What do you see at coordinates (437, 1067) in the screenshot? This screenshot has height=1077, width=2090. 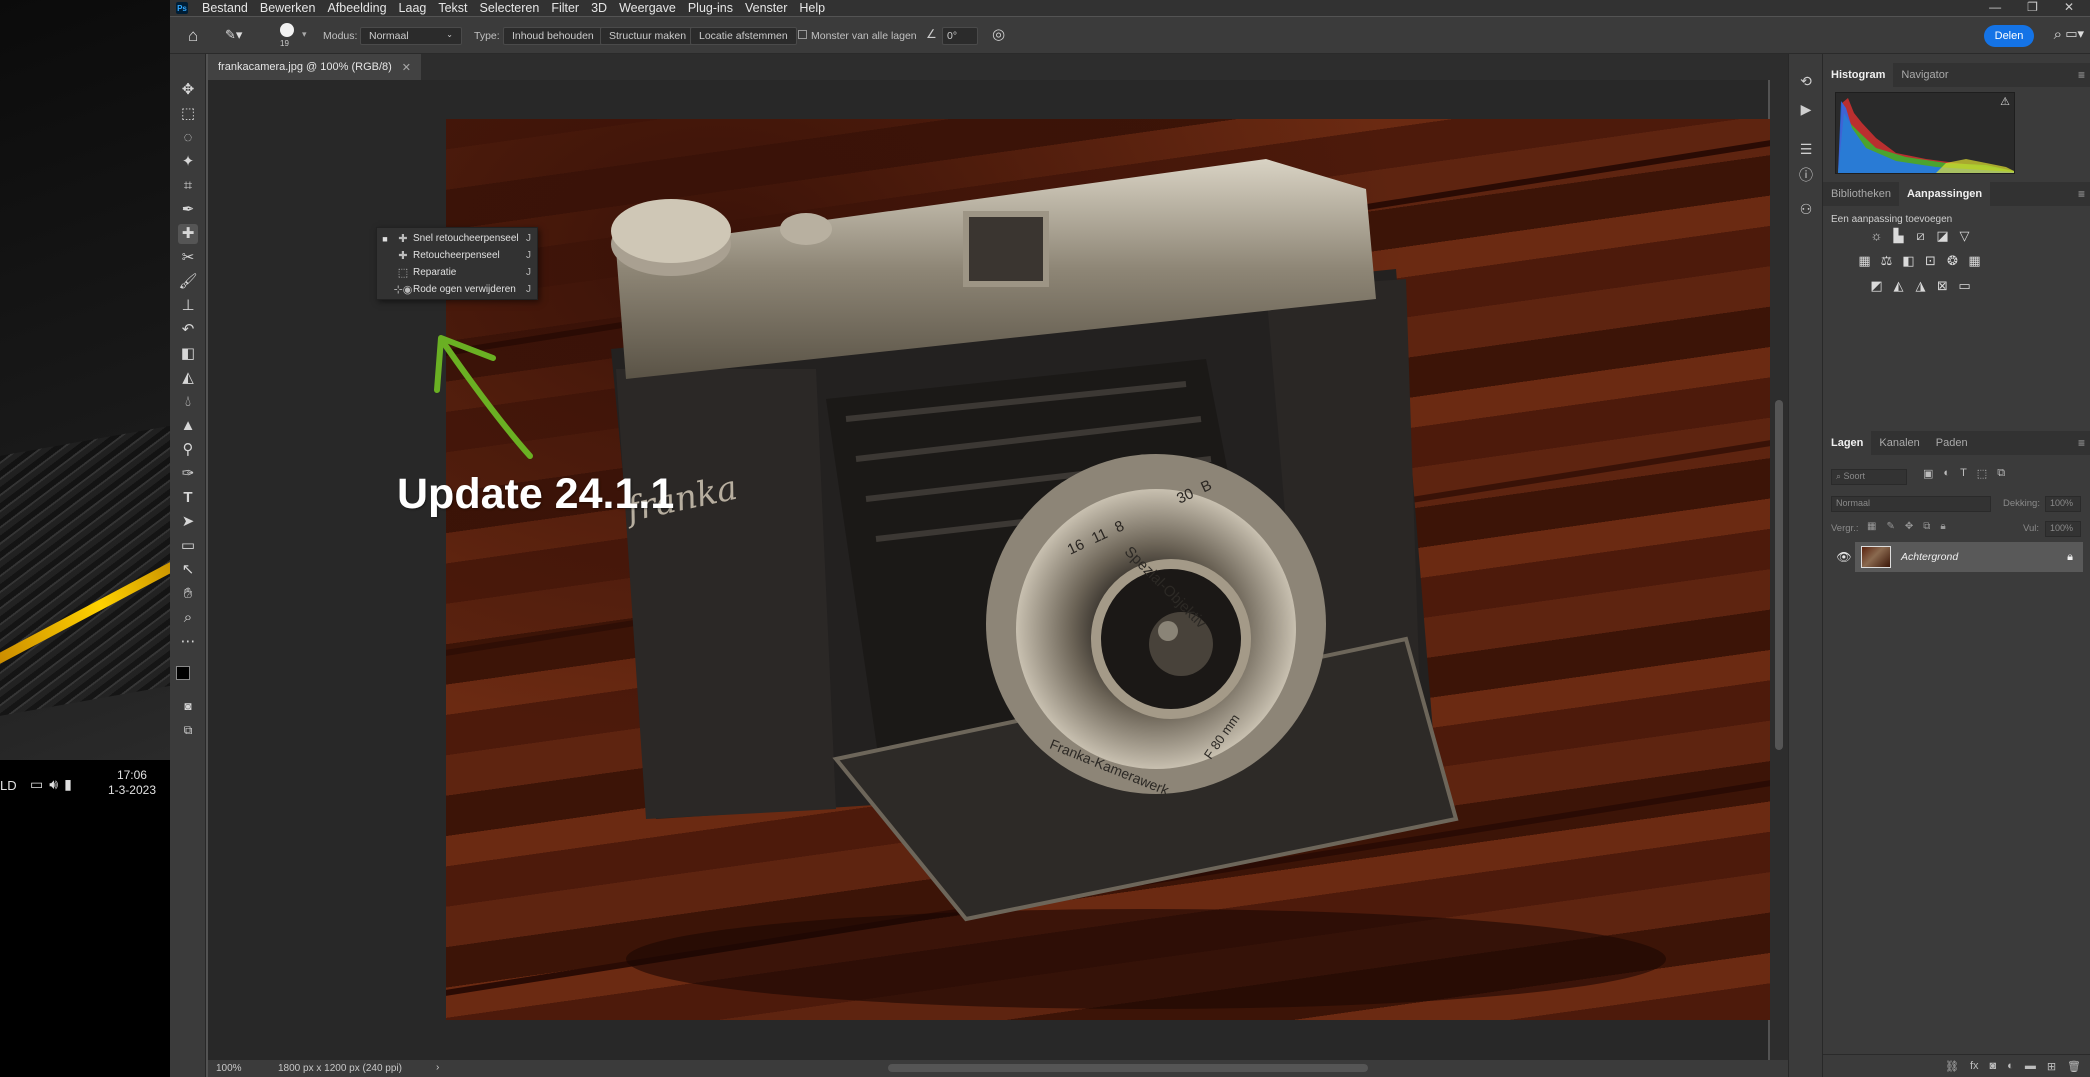 I see `status-chevron-icon: ›` at bounding box center [437, 1067].